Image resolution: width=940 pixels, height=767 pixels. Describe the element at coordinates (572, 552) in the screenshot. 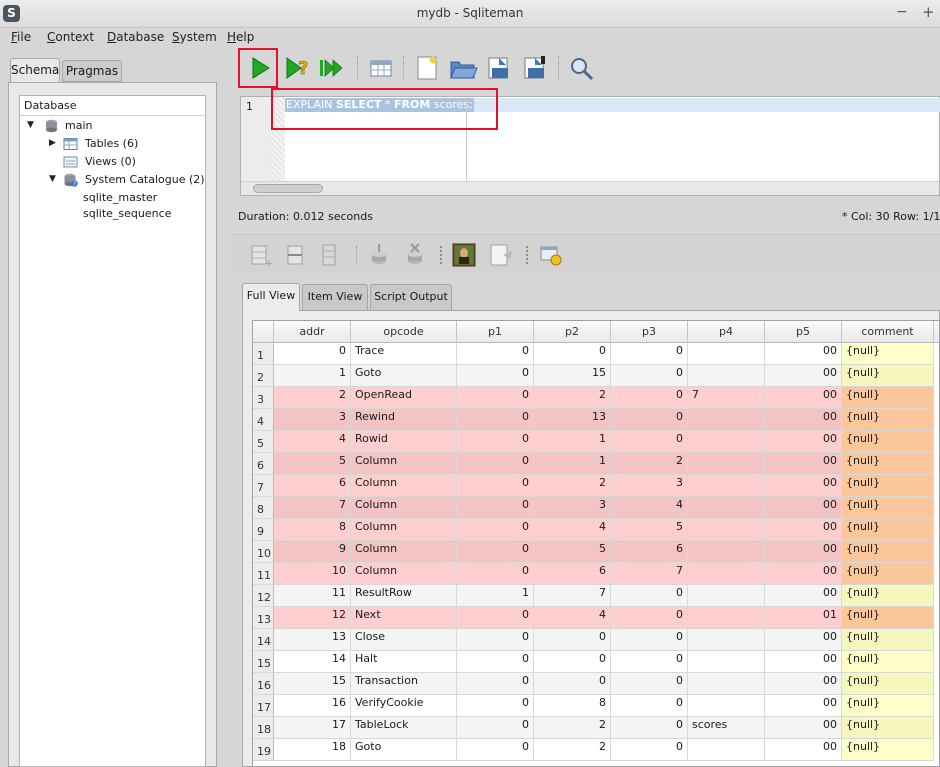

I see `cell-p2: 5` at that location.